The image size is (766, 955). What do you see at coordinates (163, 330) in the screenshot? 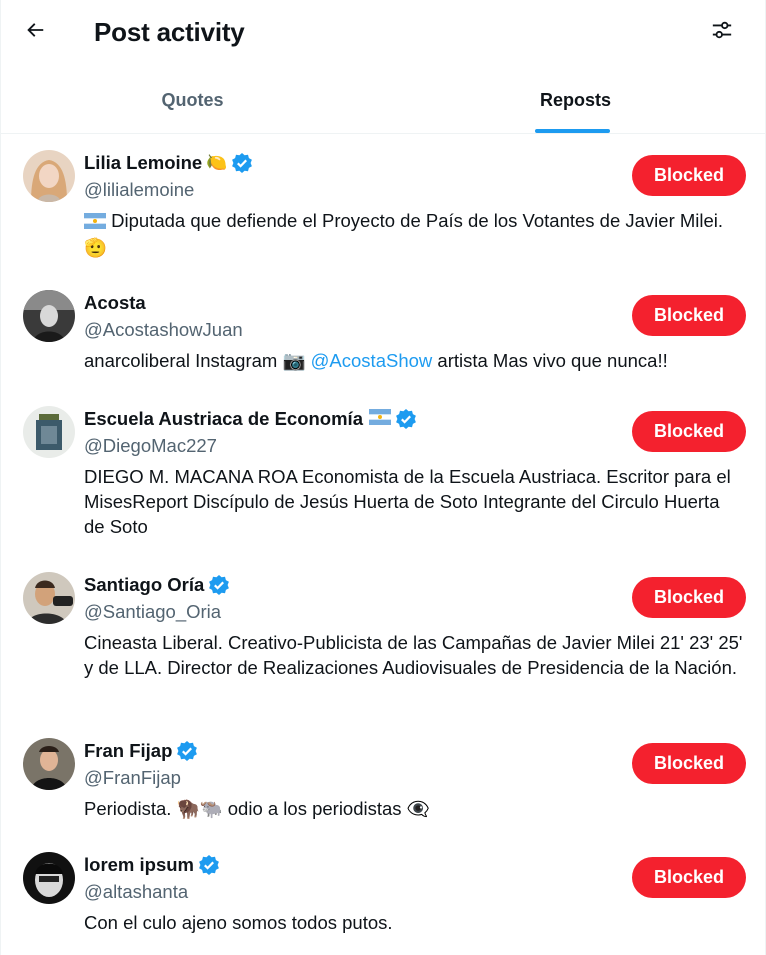
I see `handle: @AcostashowJuan` at bounding box center [163, 330].